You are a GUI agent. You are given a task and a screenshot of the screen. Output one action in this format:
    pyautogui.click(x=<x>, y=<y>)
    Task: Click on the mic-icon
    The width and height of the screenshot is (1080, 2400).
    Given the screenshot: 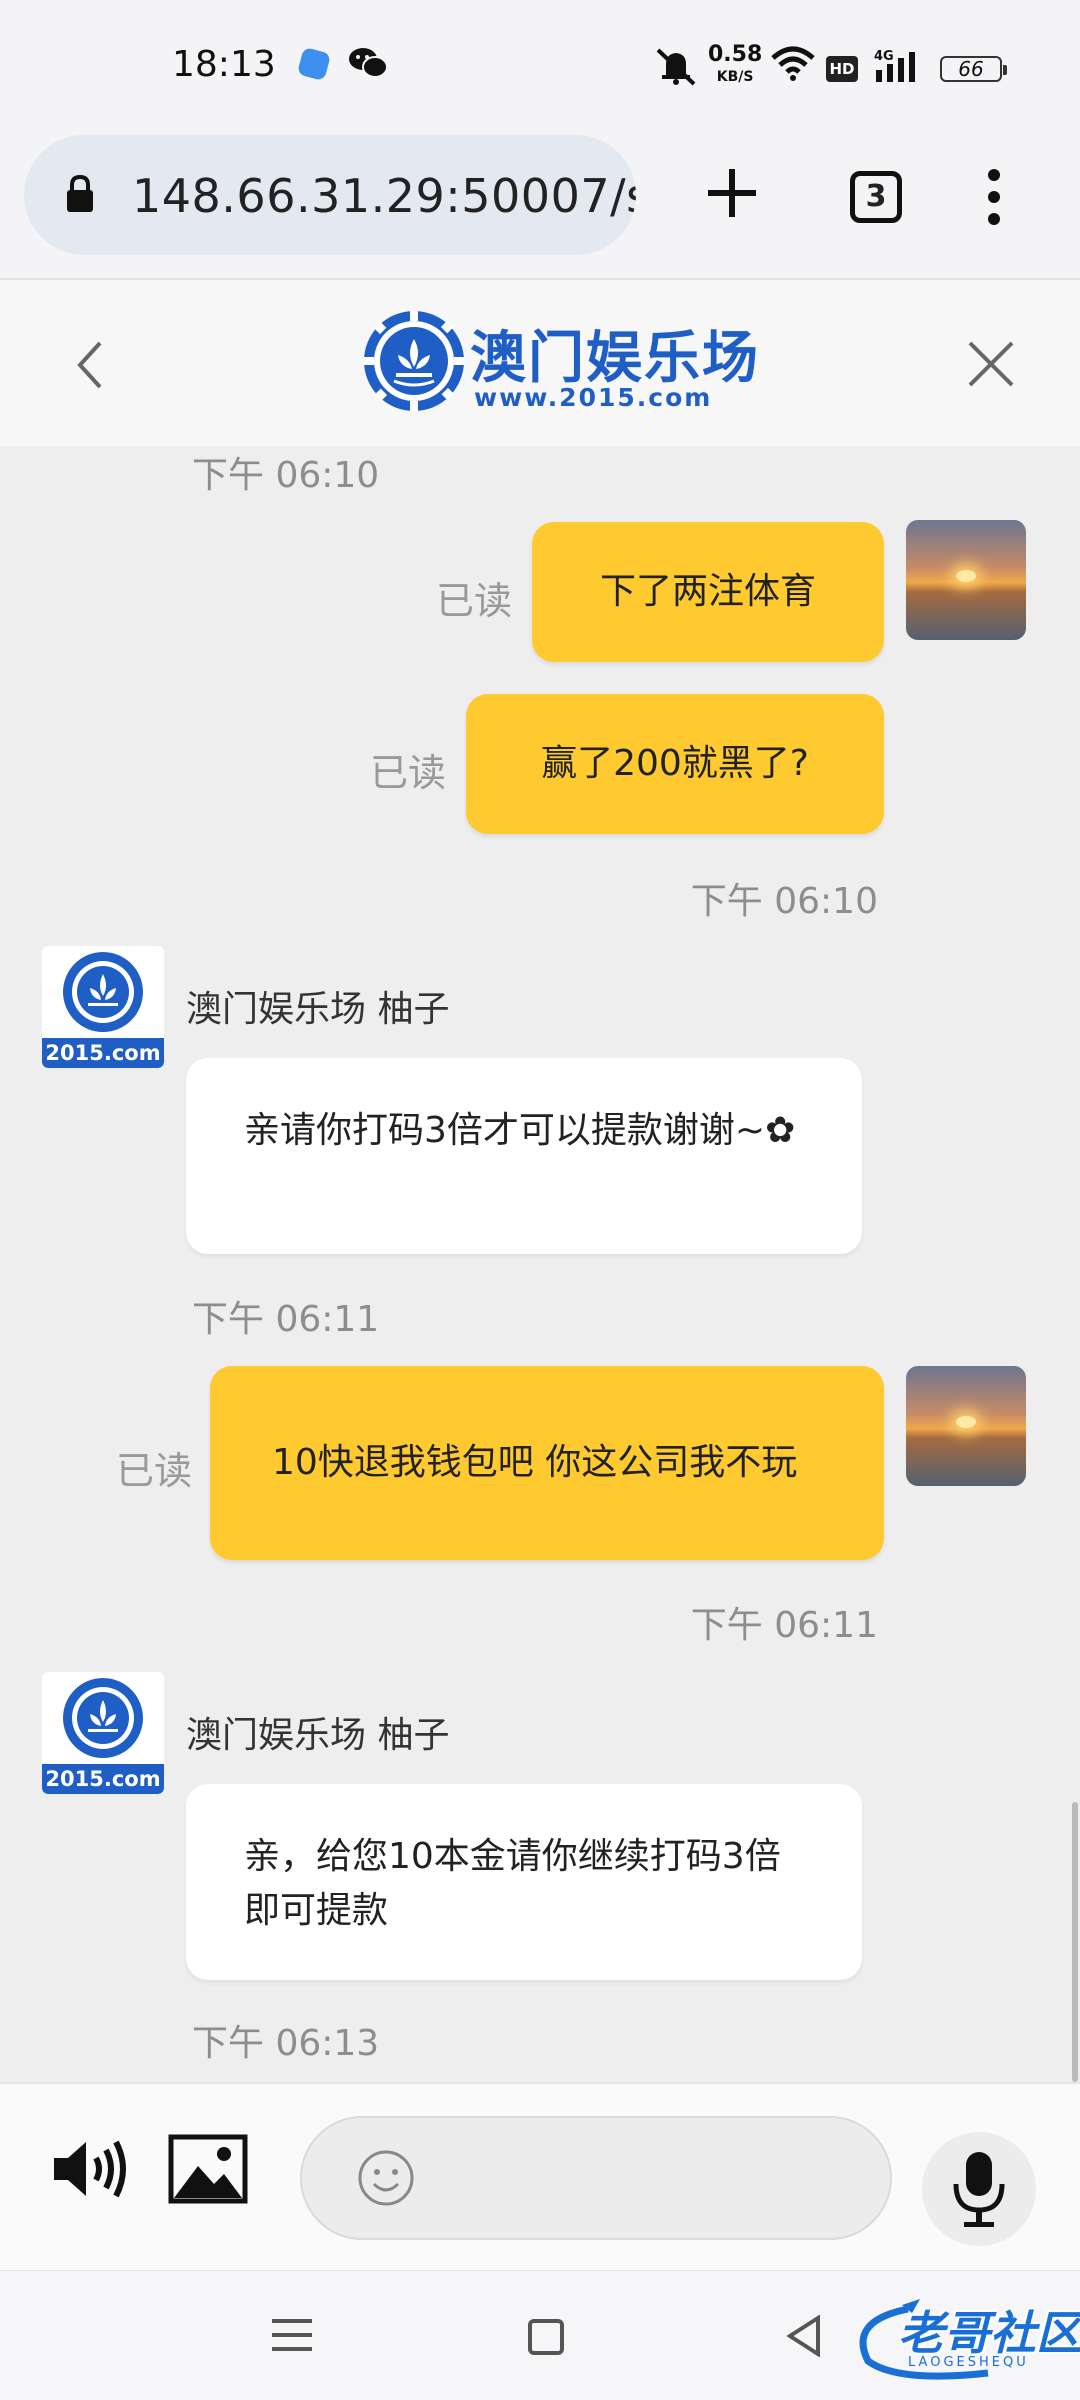 What is the action you would take?
    pyautogui.click(x=979, y=2189)
    